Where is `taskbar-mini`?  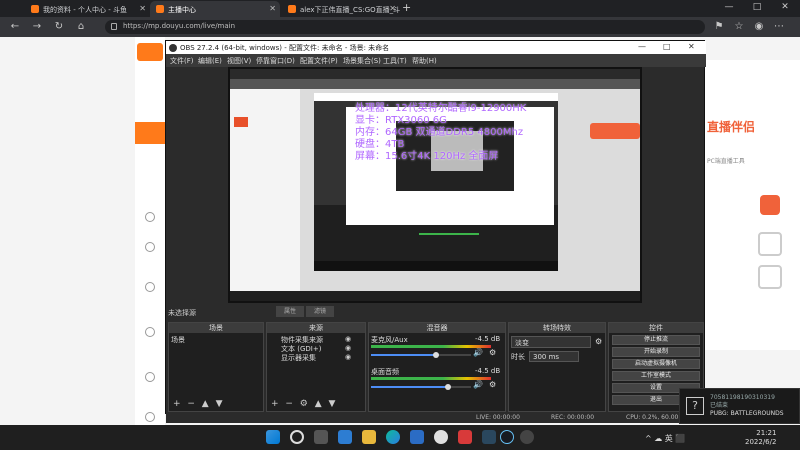
taskbar-mini is located at coordinates (435, 296).